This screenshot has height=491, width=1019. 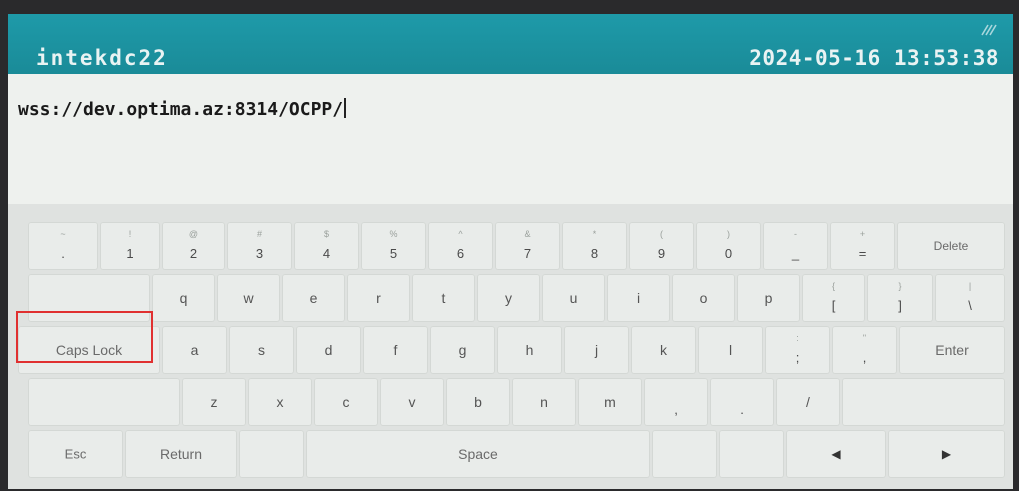 What do you see at coordinates (194, 350) in the screenshot?
I see `key-a: a` at bounding box center [194, 350].